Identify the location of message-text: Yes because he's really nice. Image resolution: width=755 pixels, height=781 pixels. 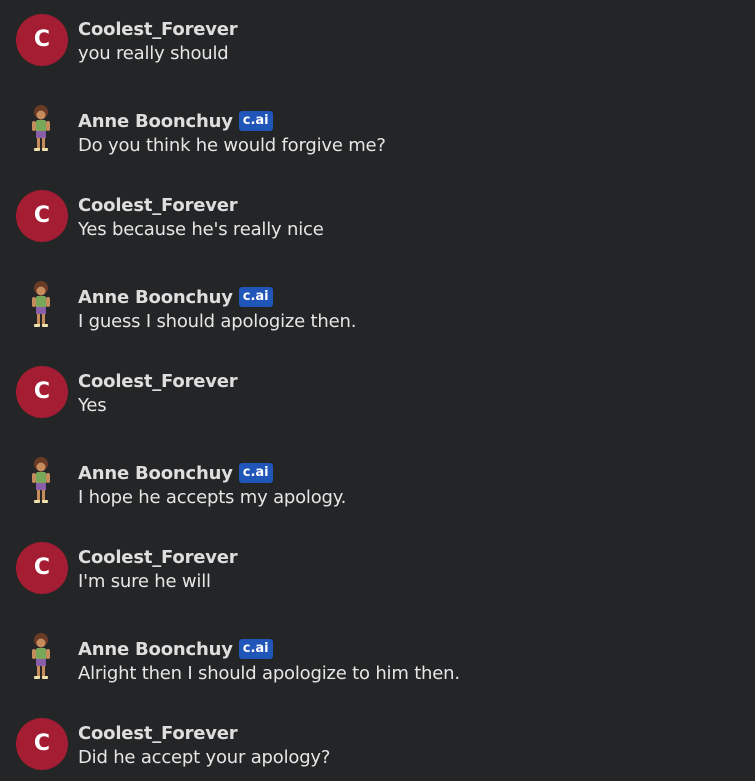
(201, 229).